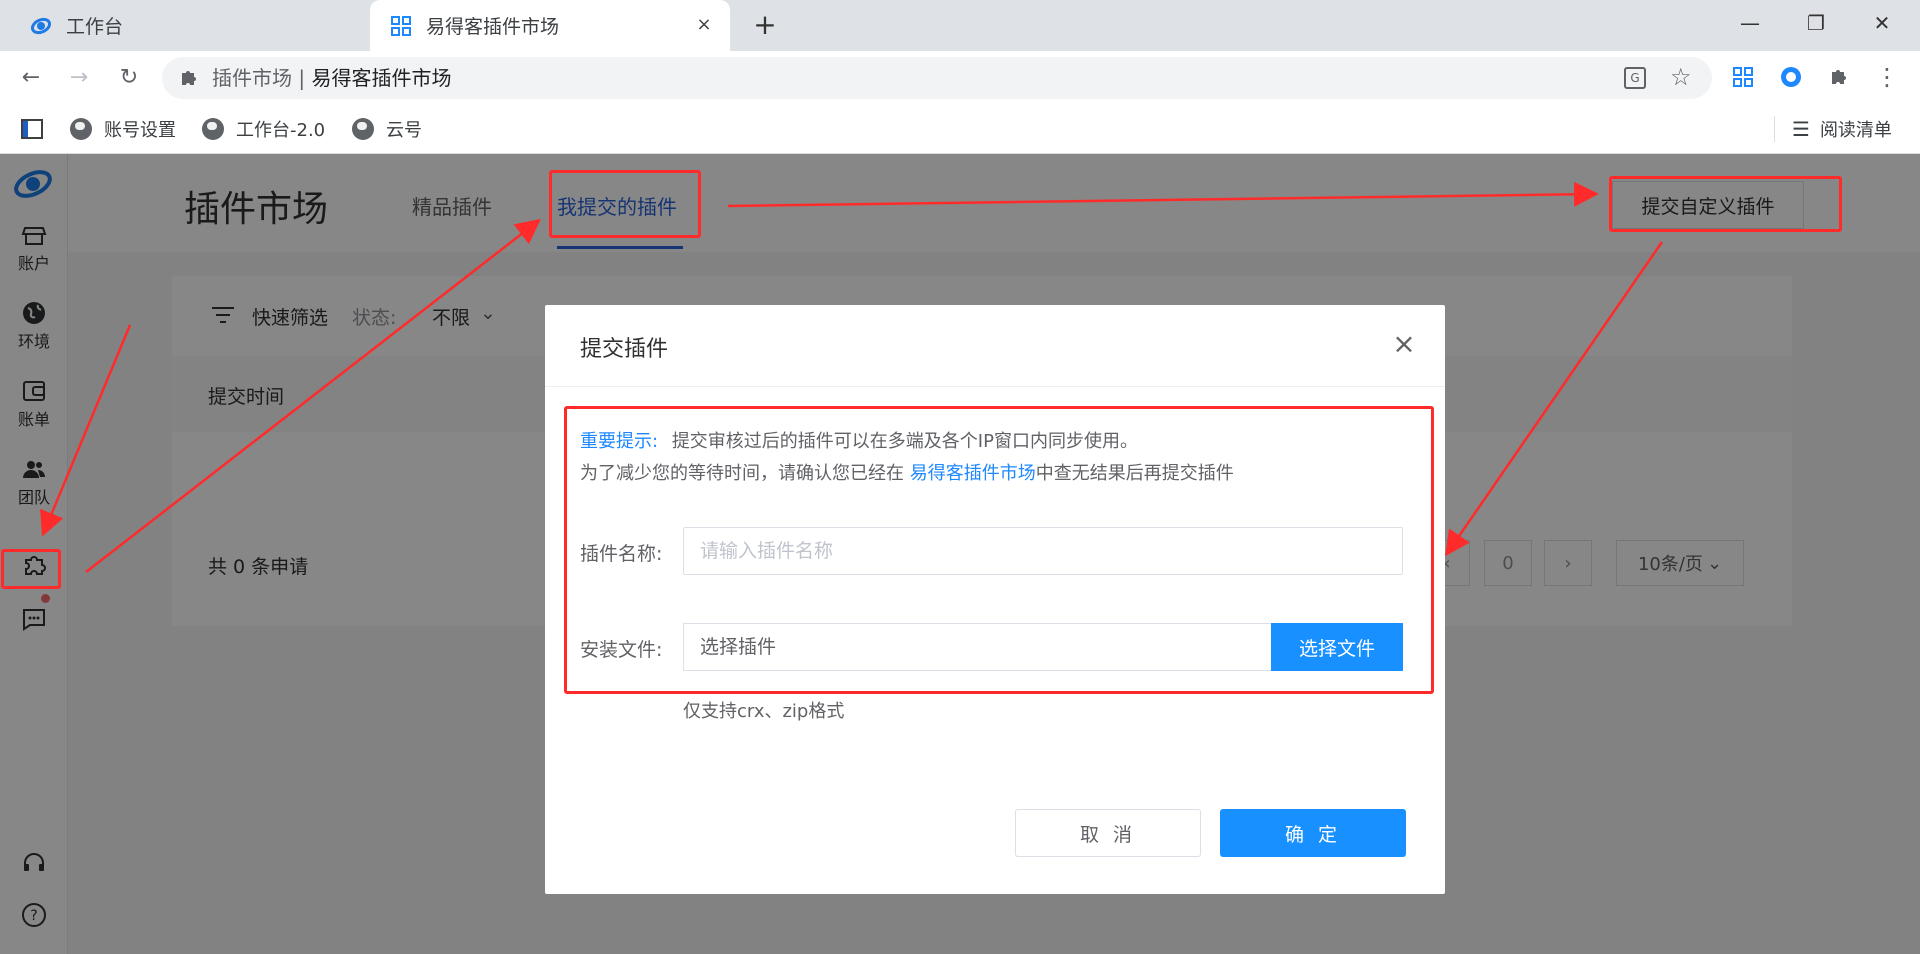  What do you see at coordinates (1839, 77) in the screenshot?
I see `extensions-puzzle-icon` at bounding box center [1839, 77].